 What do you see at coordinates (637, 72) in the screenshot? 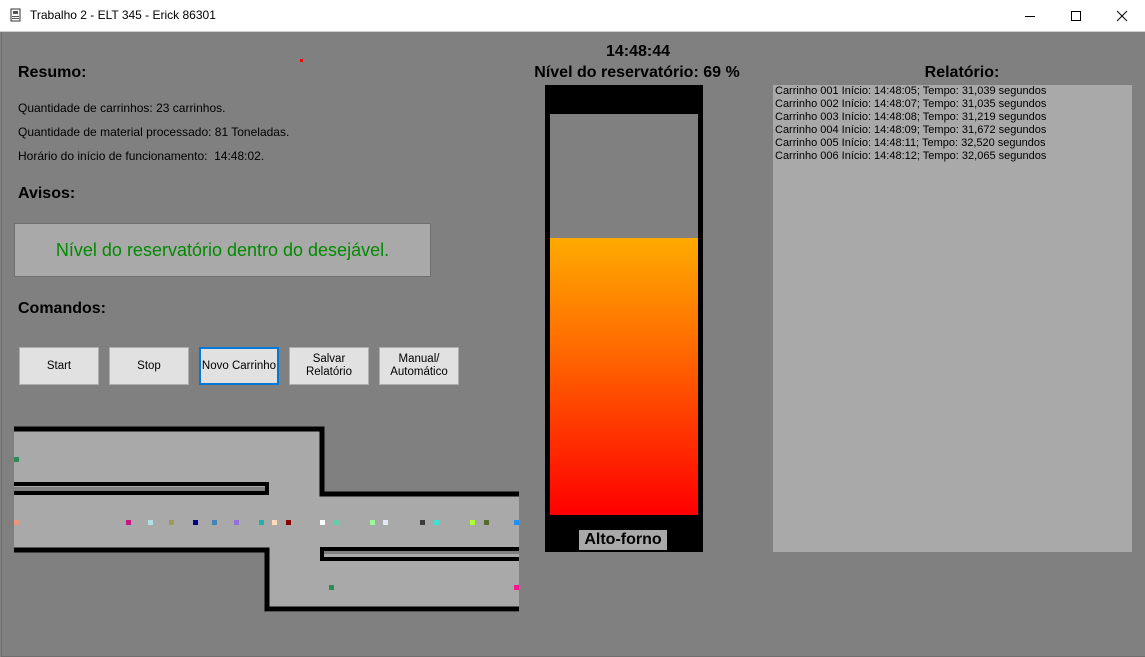
I see `nivel-reservatorio: Nível do reservatório: 69 %` at bounding box center [637, 72].